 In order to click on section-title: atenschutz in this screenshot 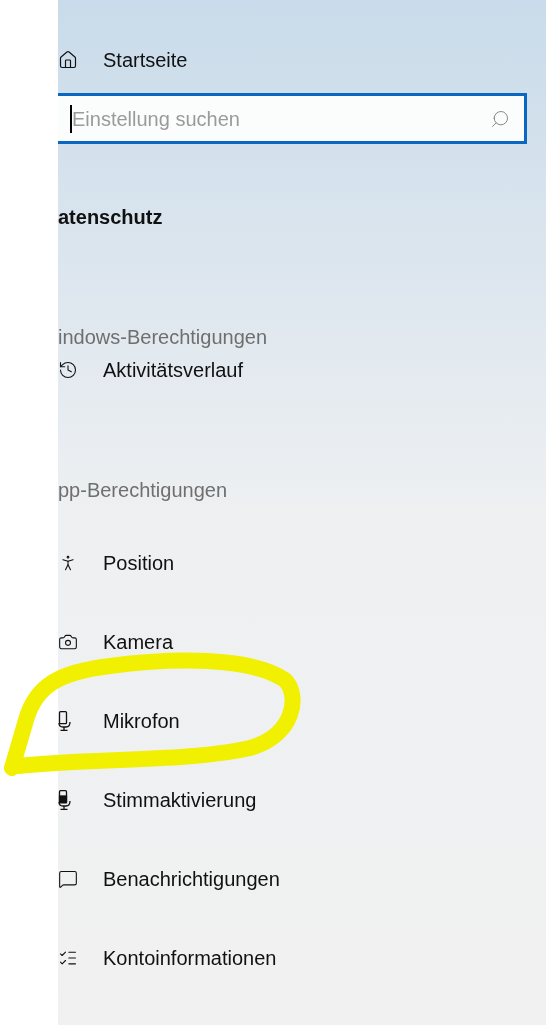, I will do `click(111, 217)`.